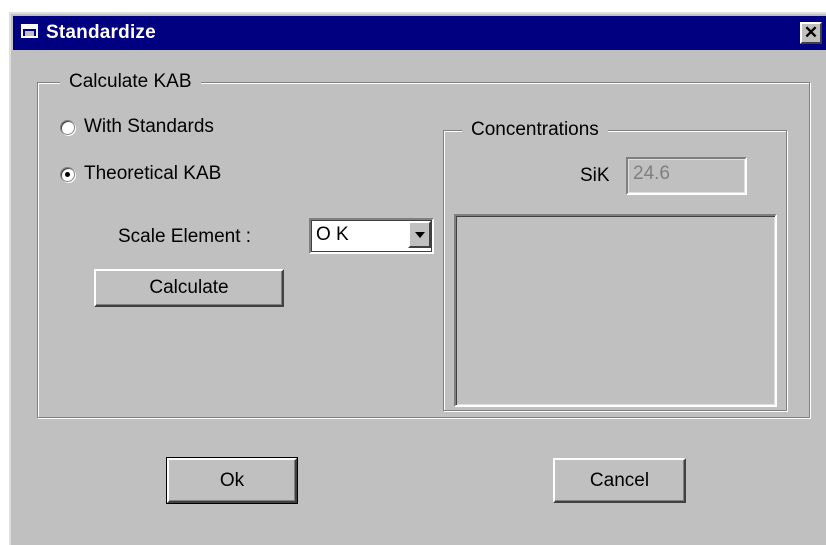  I want to click on window-icon, so click(29, 31).